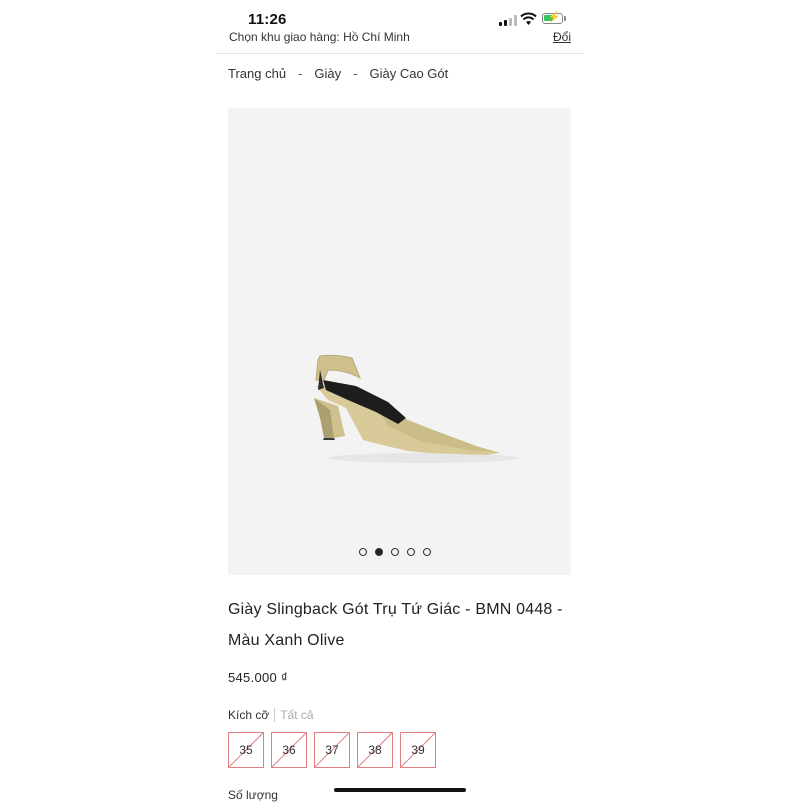  I want to click on size-options: 35 36 37 38 39, so click(332, 750).